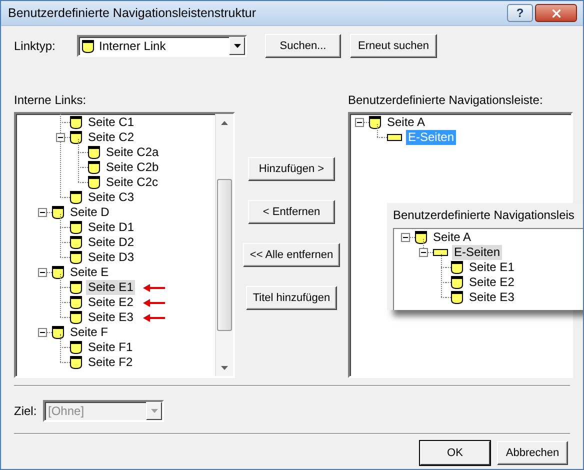 This screenshot has height=470, width=584. I want to click on custom-bar-label: Benutzerdefinierte Navigationsleiste:, so click(446, 100).